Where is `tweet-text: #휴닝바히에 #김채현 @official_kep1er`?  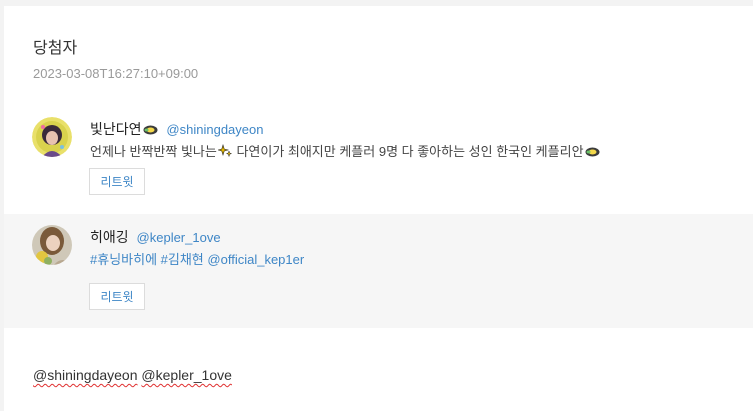 tweet-text: #휴닝바히에 #김채현 @official_kep1er is located at coordinates (197, 258).